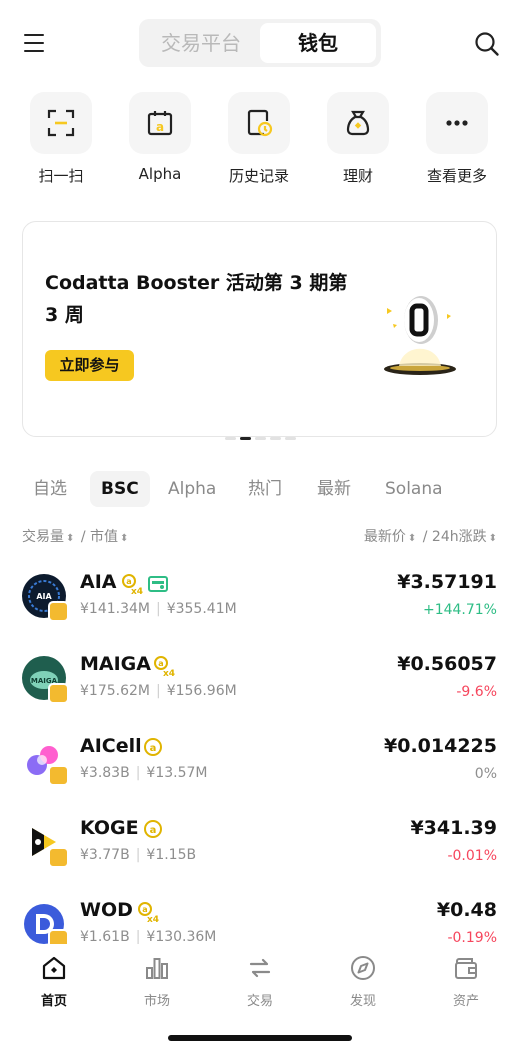  I want to click on svg-text: AIA, so click(44, 596).